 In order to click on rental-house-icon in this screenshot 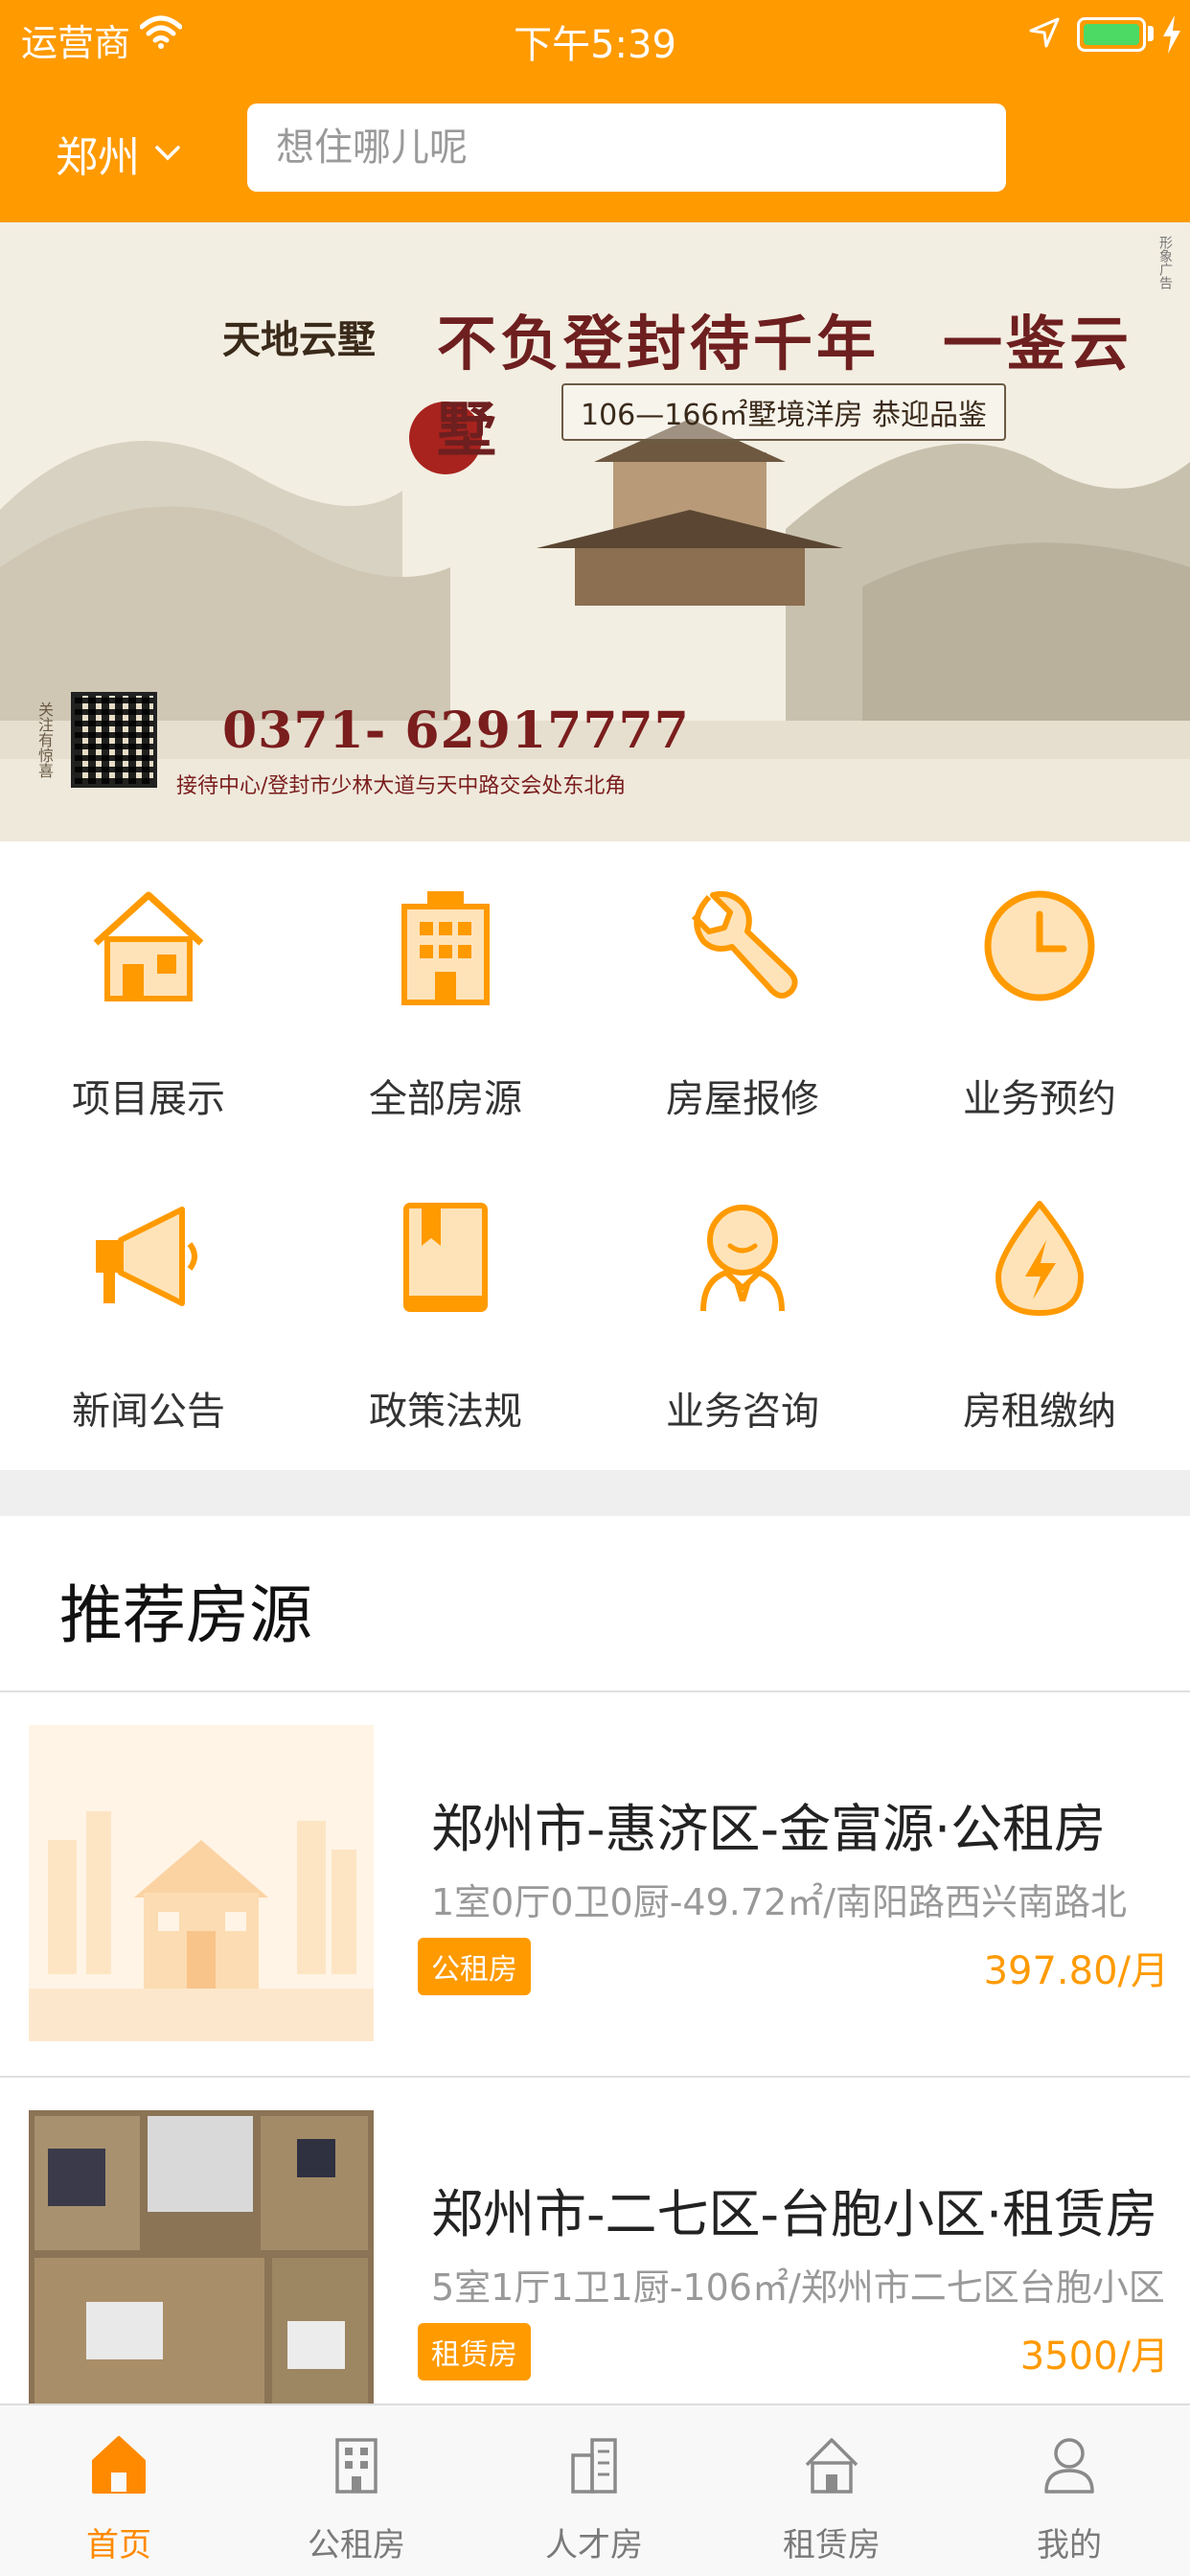, I will do `click(832, 2466)`.